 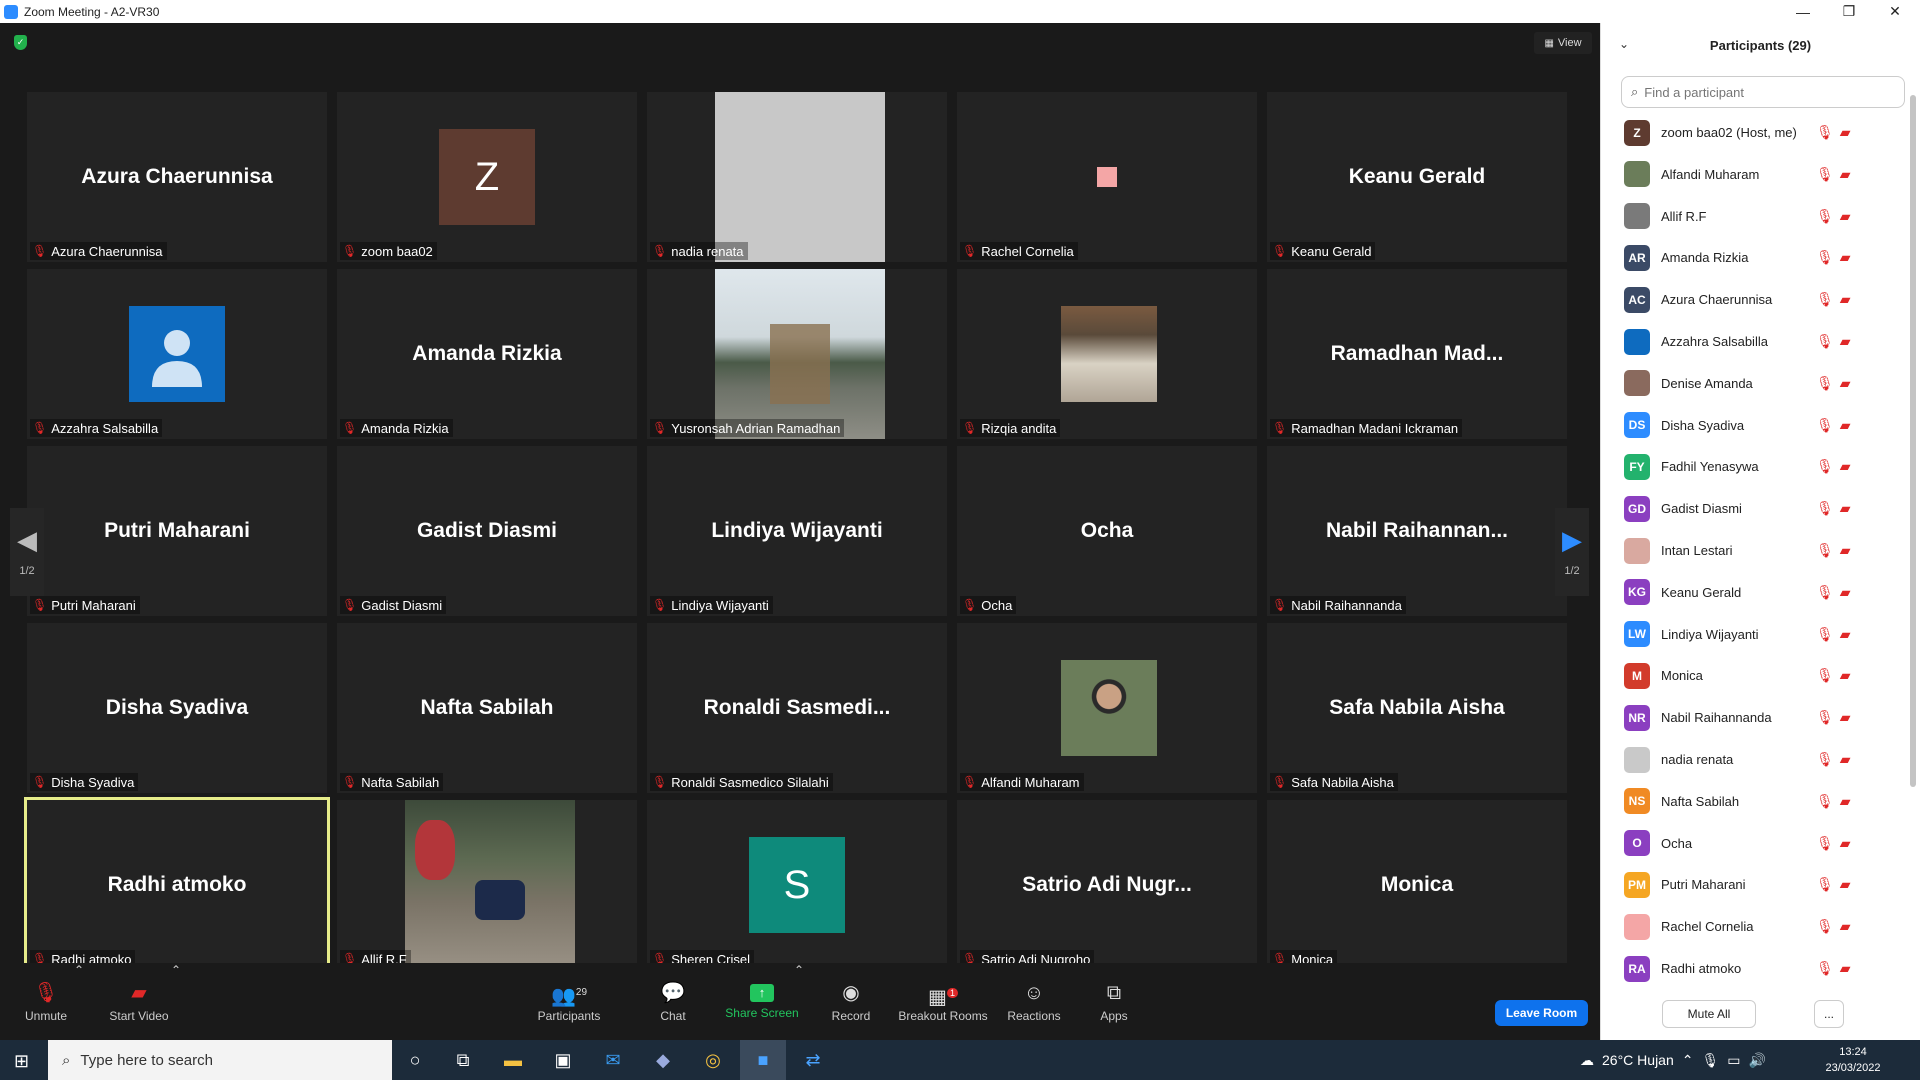 I want to click on video-tile: 🎙 Allif R.F, so click(x=487, y=885).